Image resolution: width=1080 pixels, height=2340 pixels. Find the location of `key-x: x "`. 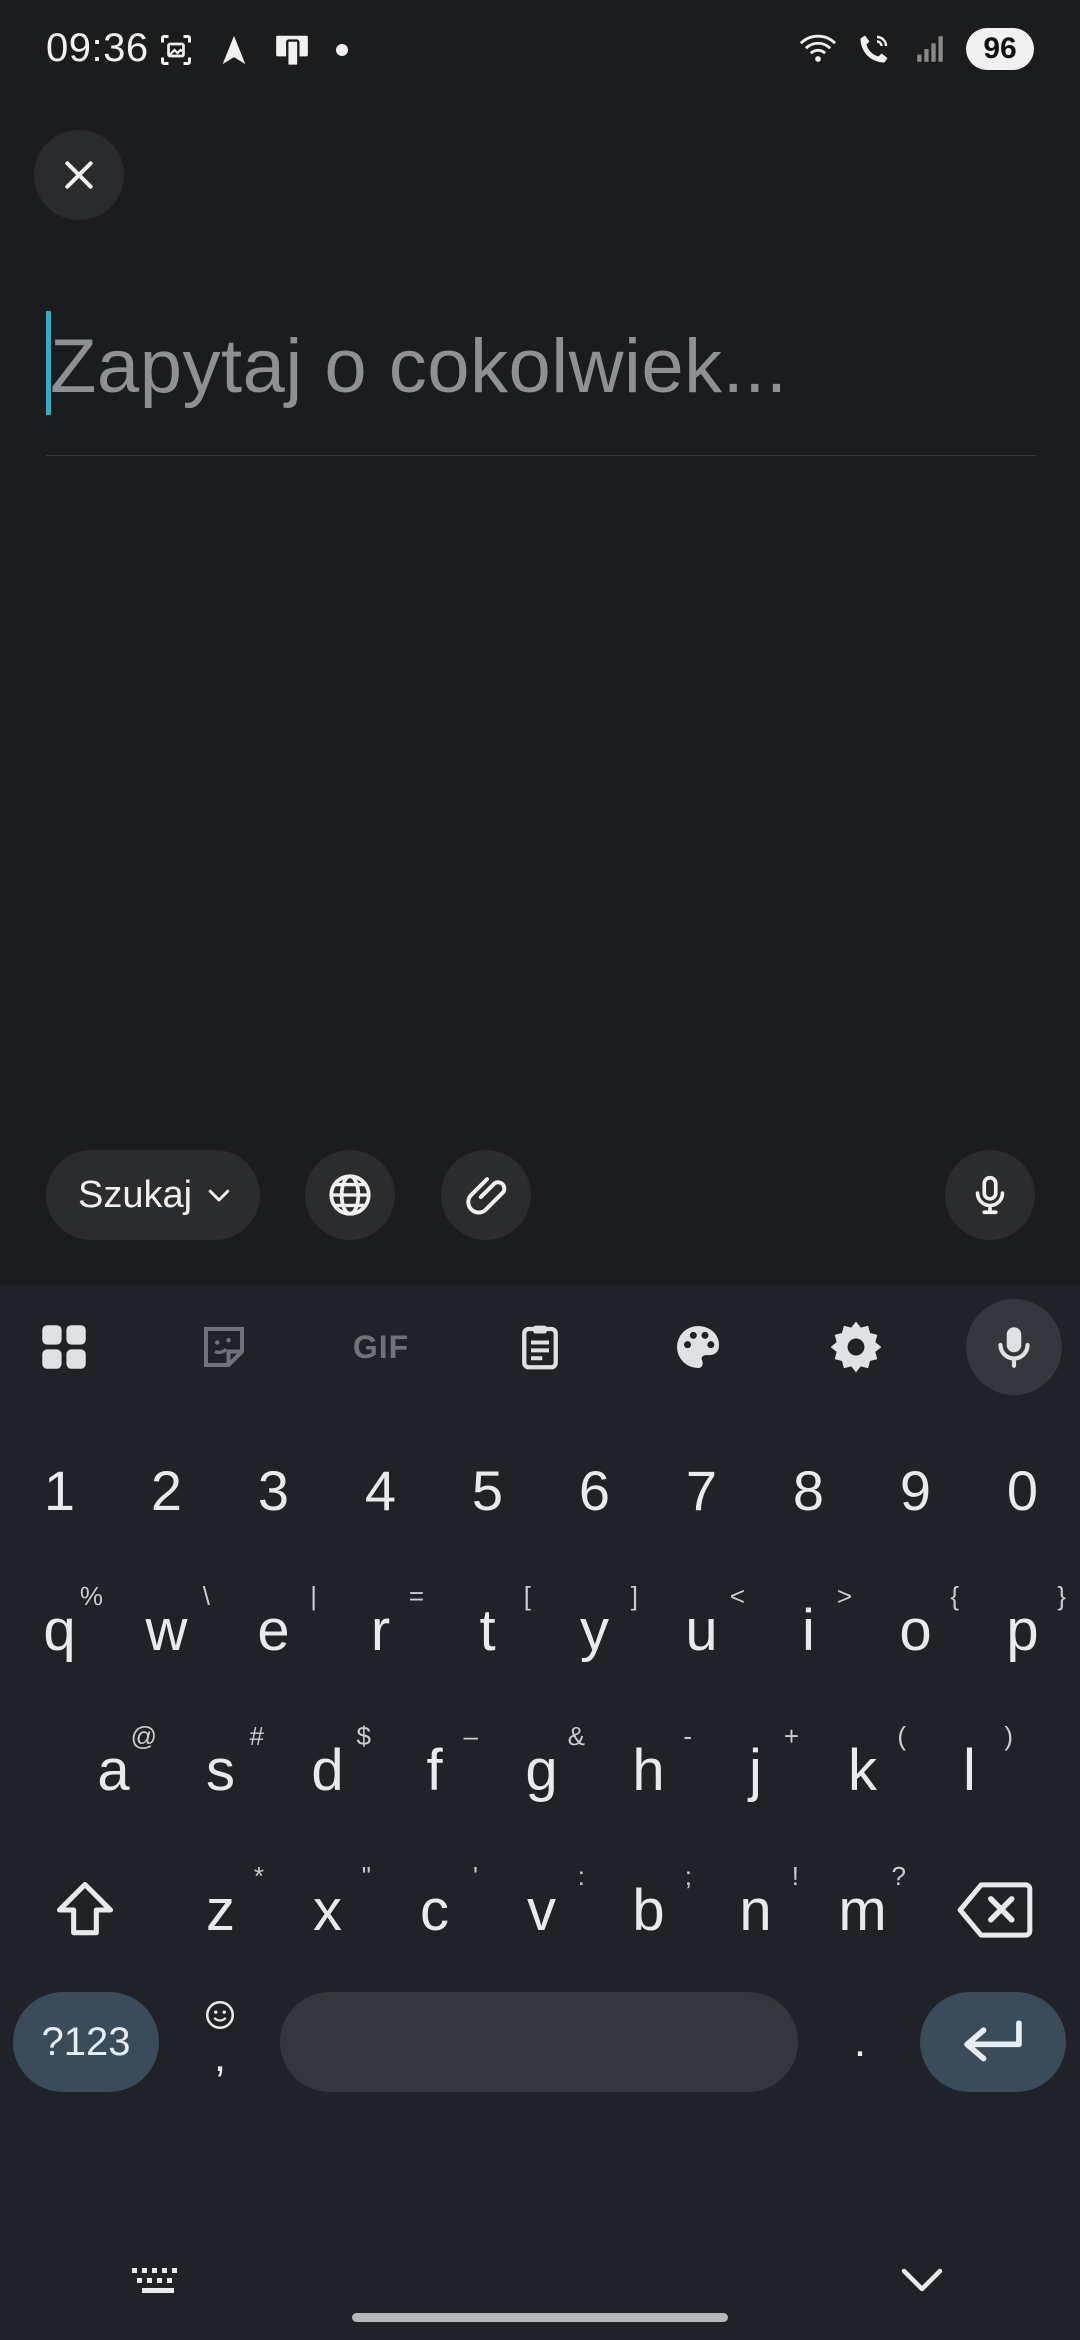

key-x: x " is located at coordinates (327, 1910).